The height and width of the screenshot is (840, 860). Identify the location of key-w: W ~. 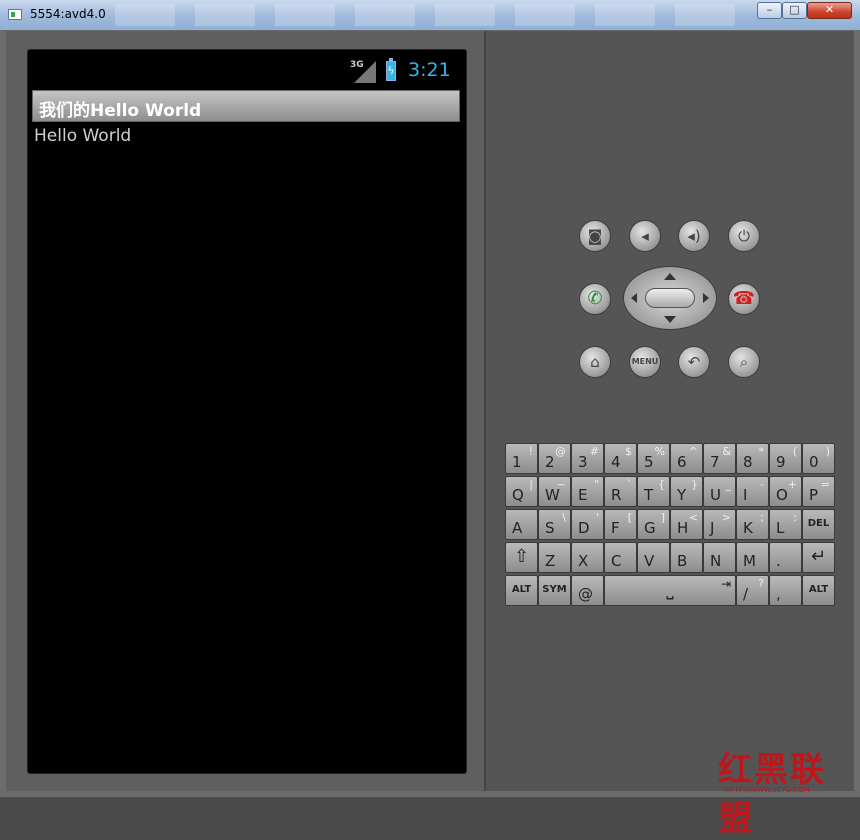
(554, 491).